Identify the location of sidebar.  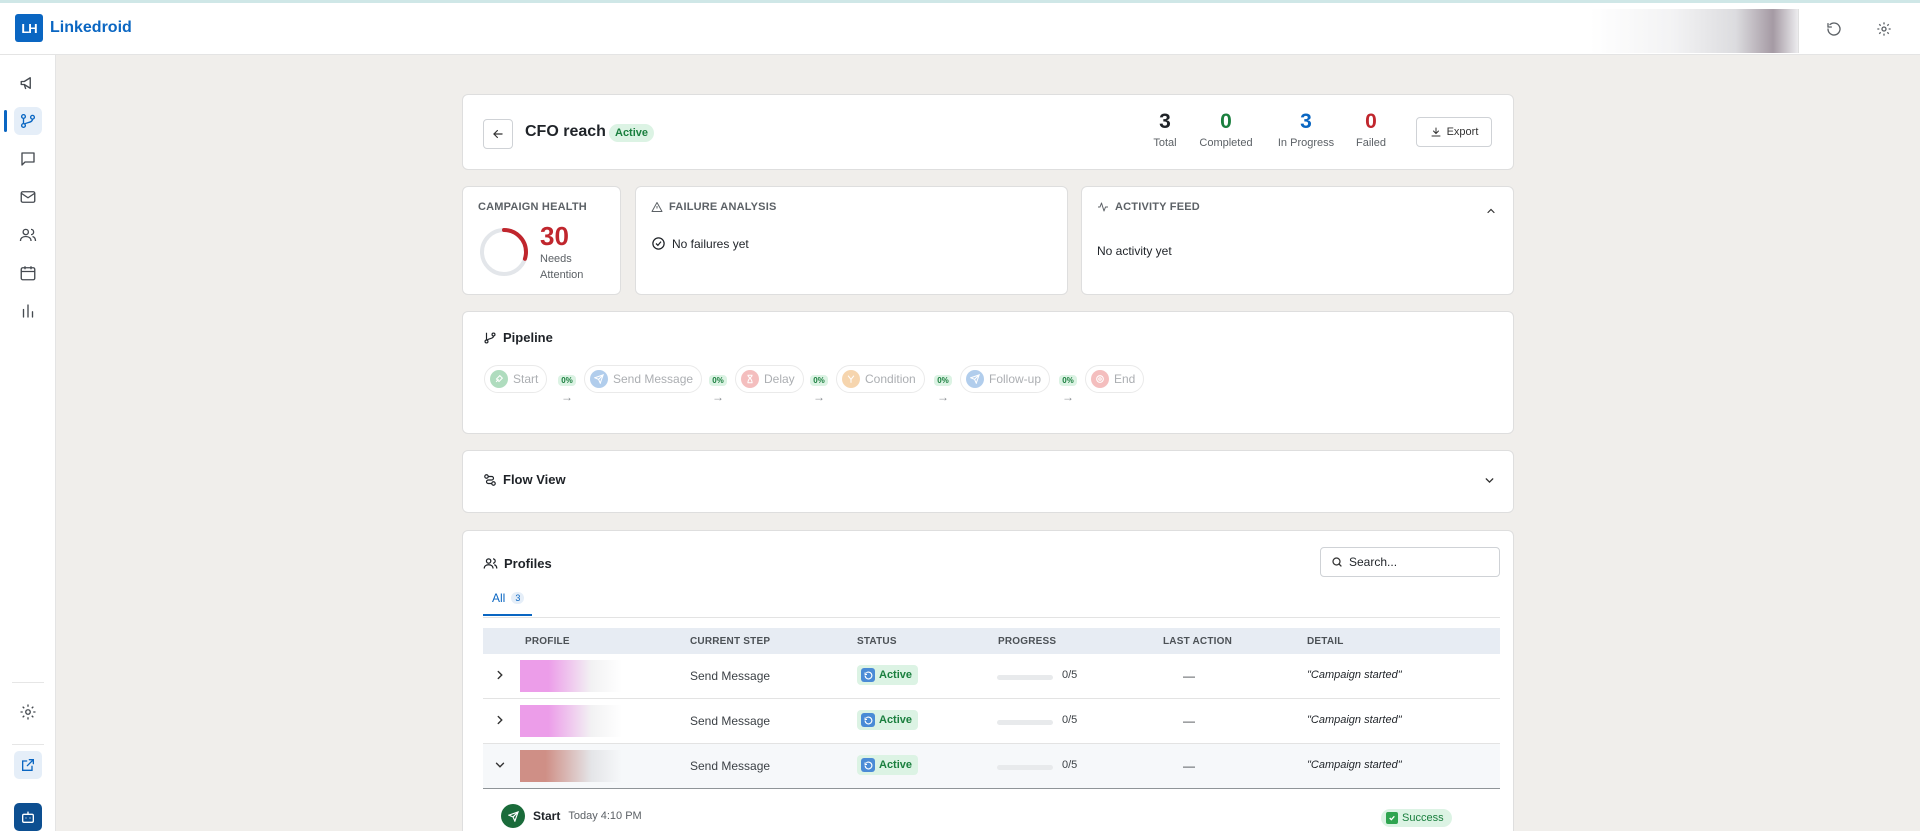
(28, 443).